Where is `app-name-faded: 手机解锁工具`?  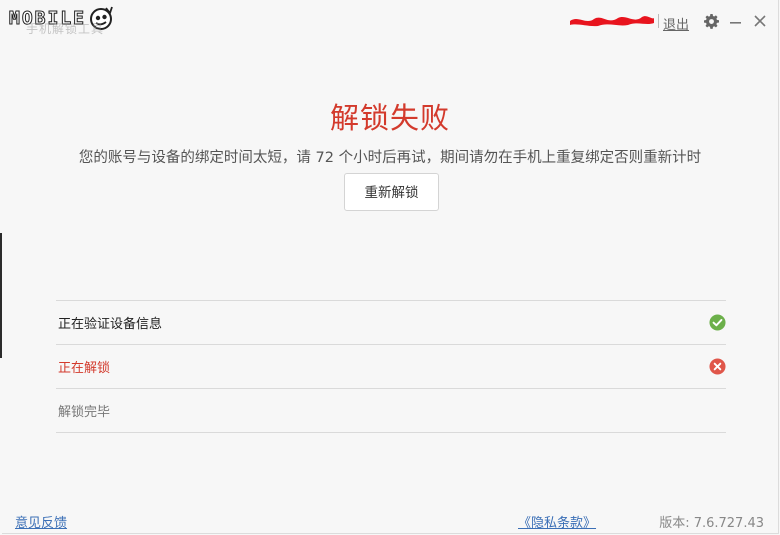
app-name-faded: 手机解锁工具 is located at coordinates (65, 29).